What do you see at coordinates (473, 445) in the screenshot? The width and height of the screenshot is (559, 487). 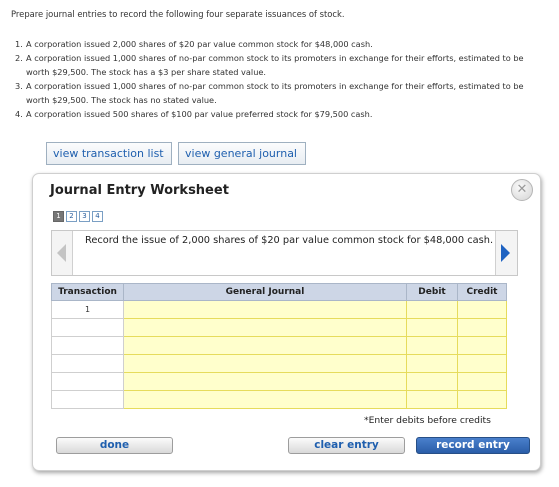 I see `record-entry-button: record entry` at bounding box center [473, 445].